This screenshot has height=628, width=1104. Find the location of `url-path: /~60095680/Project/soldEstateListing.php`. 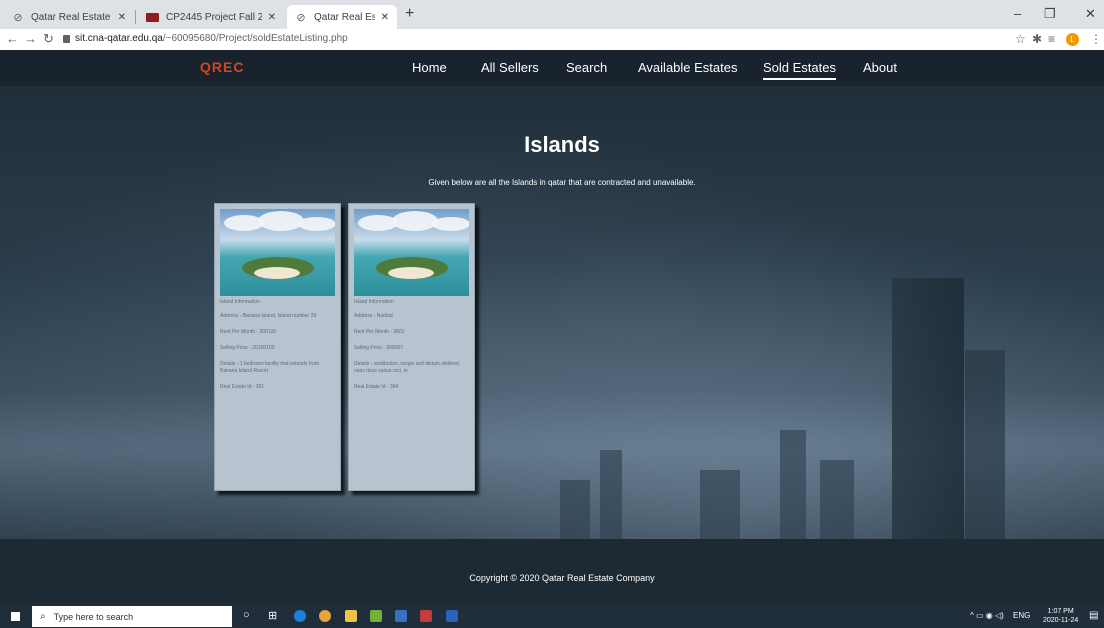

url-path: /~60095680/Project/soldEstateListing.php is located at coordinates (255, 38).